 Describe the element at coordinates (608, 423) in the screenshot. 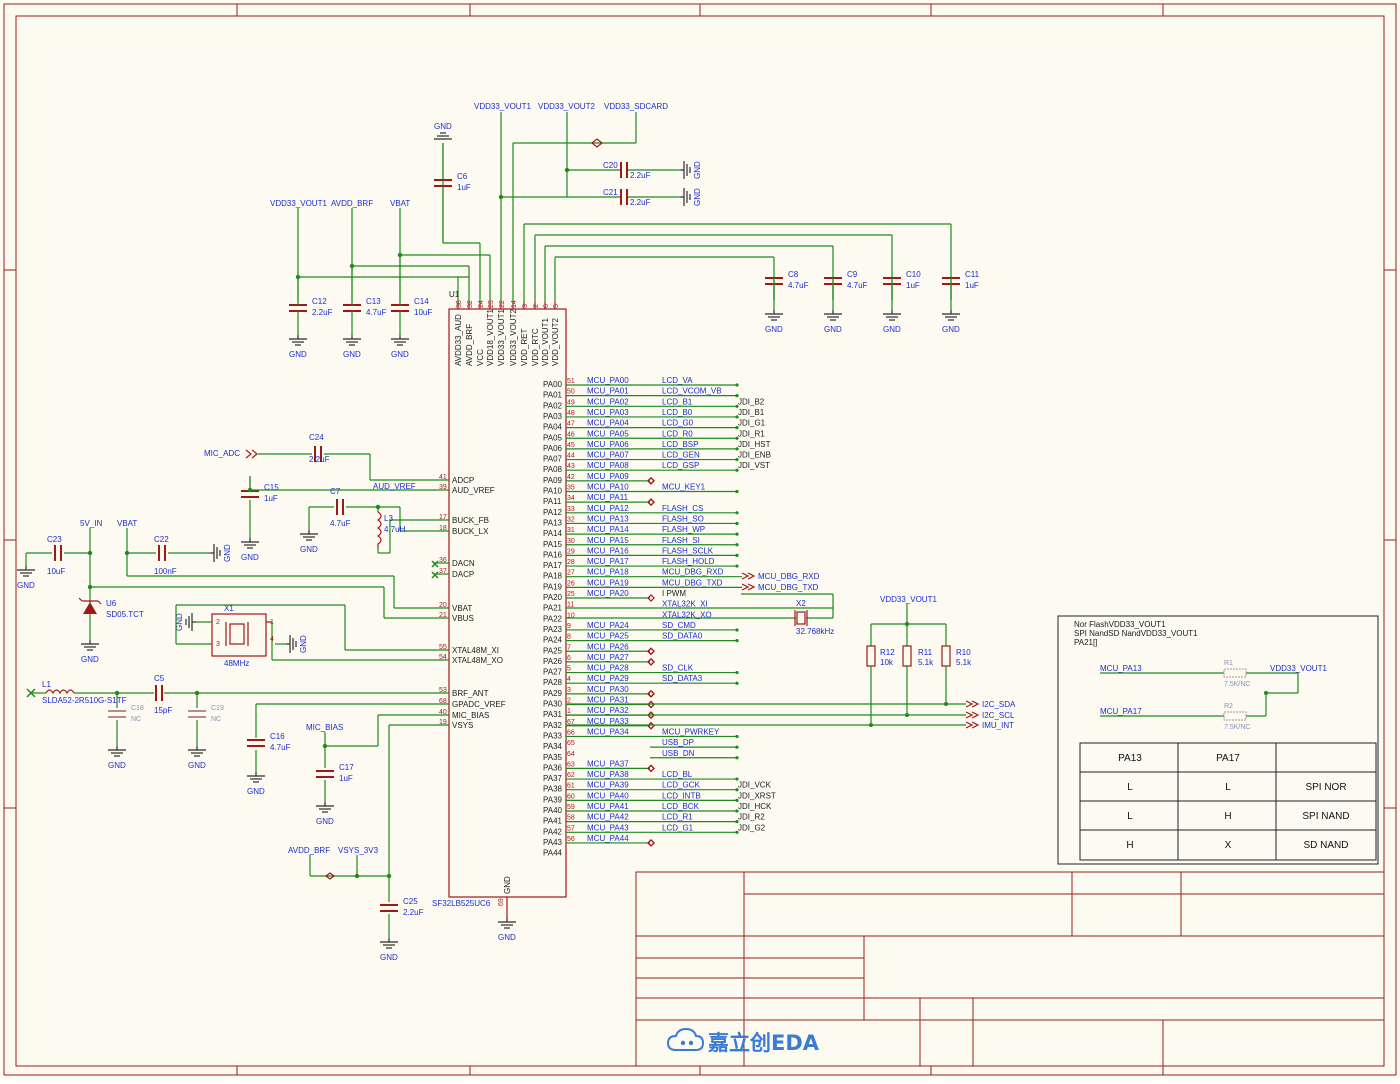

I see `svg-text: MCU_PA04` at that location.